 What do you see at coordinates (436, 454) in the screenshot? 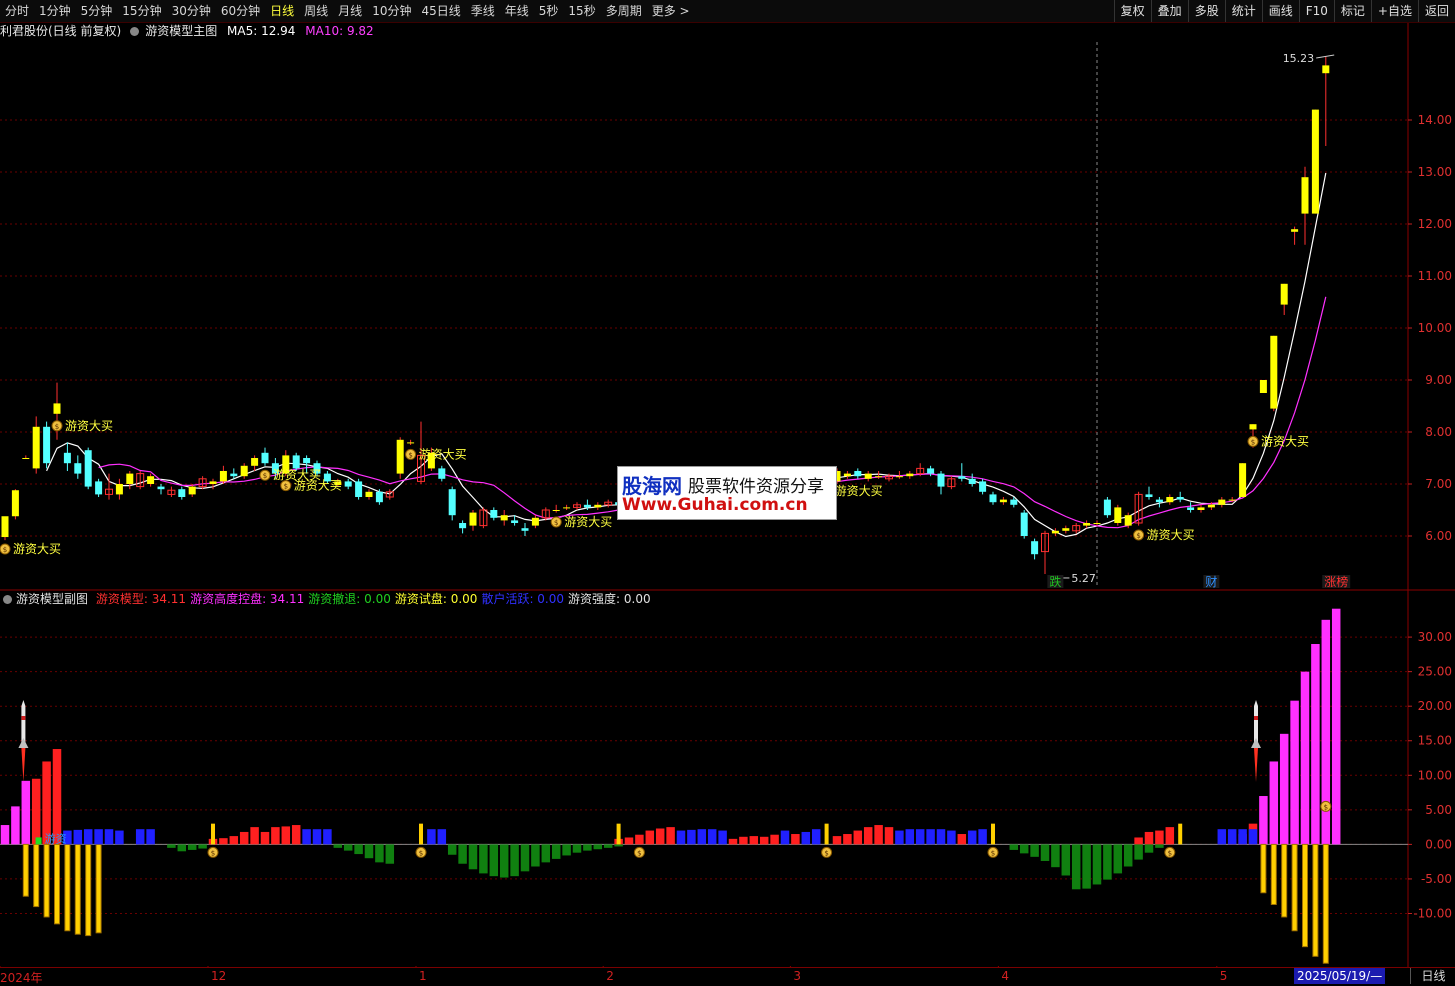
I see `buy-signal: $ 游资大买` at bounding box center [436, 454].